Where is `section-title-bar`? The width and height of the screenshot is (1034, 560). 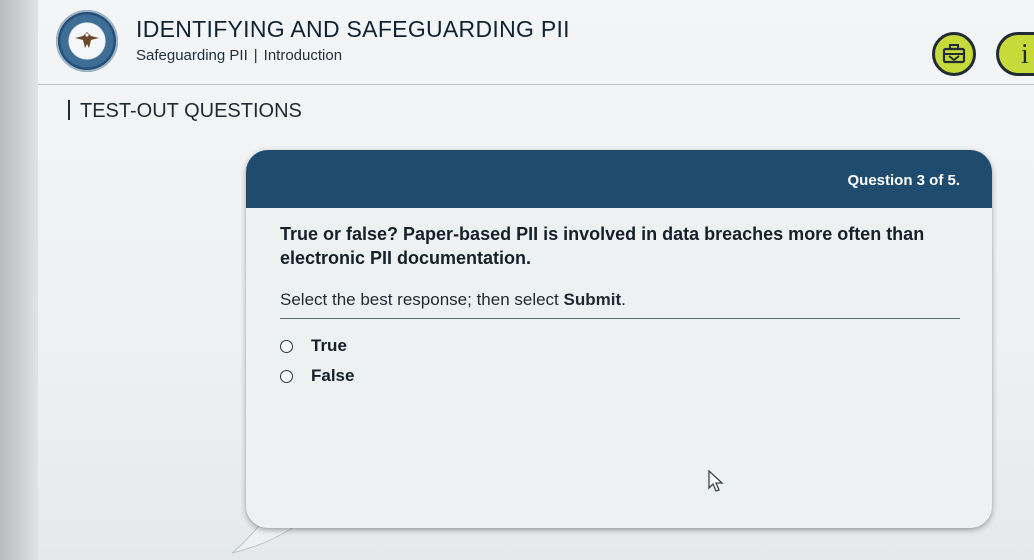 section-title-bar is located at coordinates (69, 110).